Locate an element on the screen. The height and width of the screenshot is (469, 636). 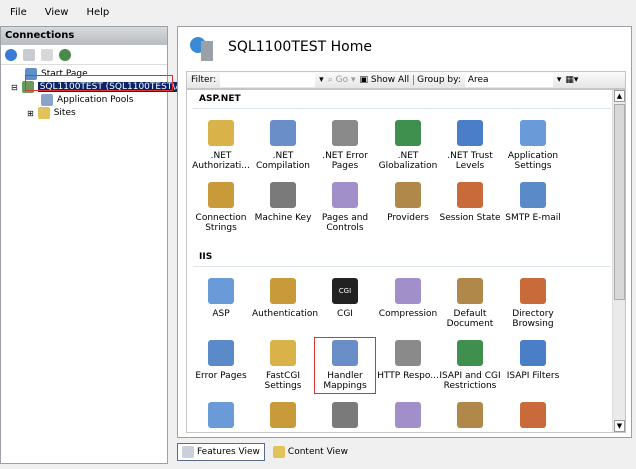
default-document-icon is located at coordinates (470, 291).